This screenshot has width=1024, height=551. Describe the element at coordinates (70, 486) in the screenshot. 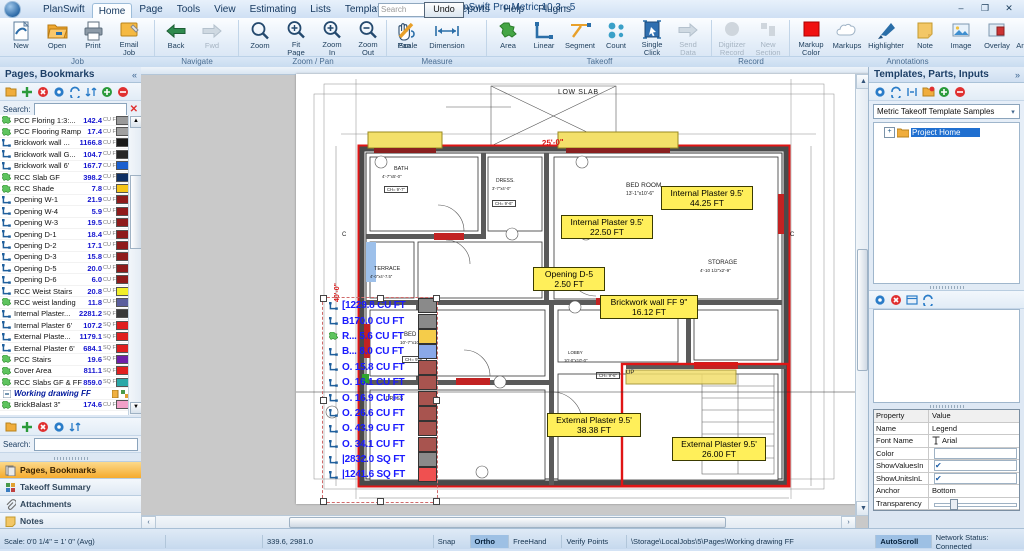

I see `tab-takeoff-summary: Takeoff Summary` at that location.